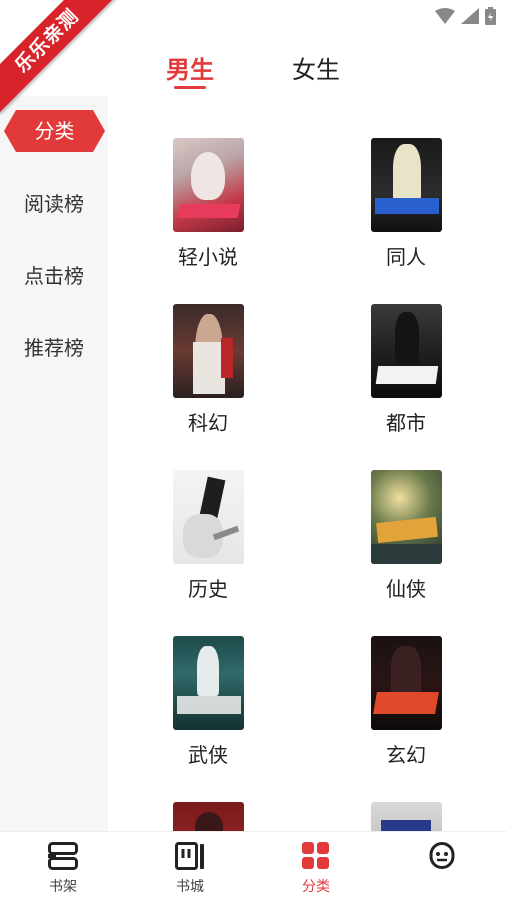 This screenshot has height=901, width=506. I want to click on nav-category: 分类, so click(316, 869).